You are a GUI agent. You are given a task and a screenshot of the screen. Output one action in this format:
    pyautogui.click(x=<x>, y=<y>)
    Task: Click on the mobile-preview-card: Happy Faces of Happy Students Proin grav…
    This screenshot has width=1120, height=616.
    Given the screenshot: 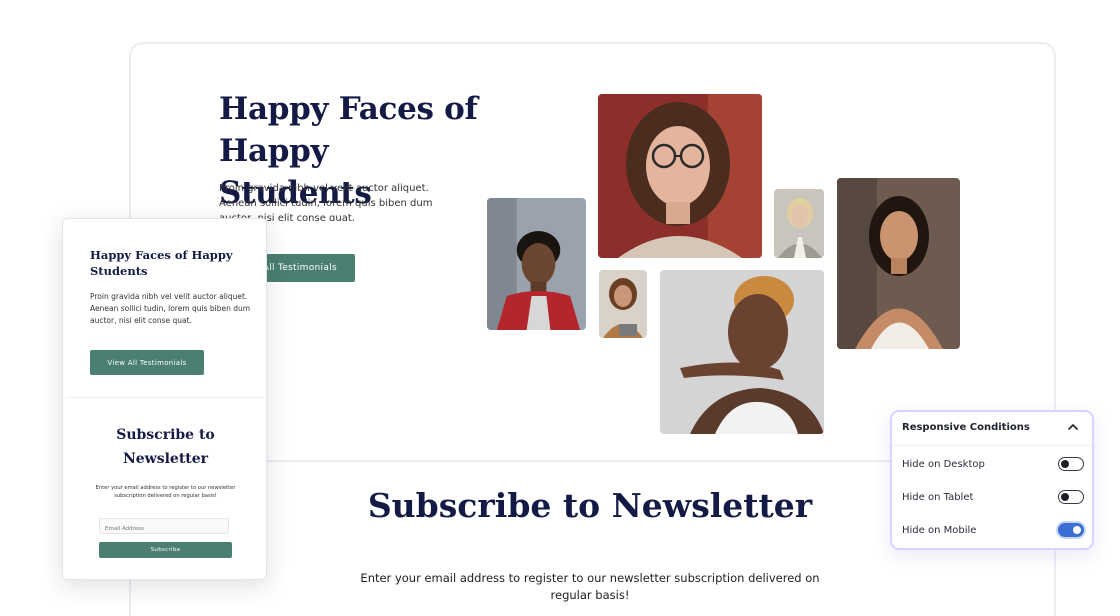 What is the action you would take?
    pyautogui.click(x=164, y=399)
    